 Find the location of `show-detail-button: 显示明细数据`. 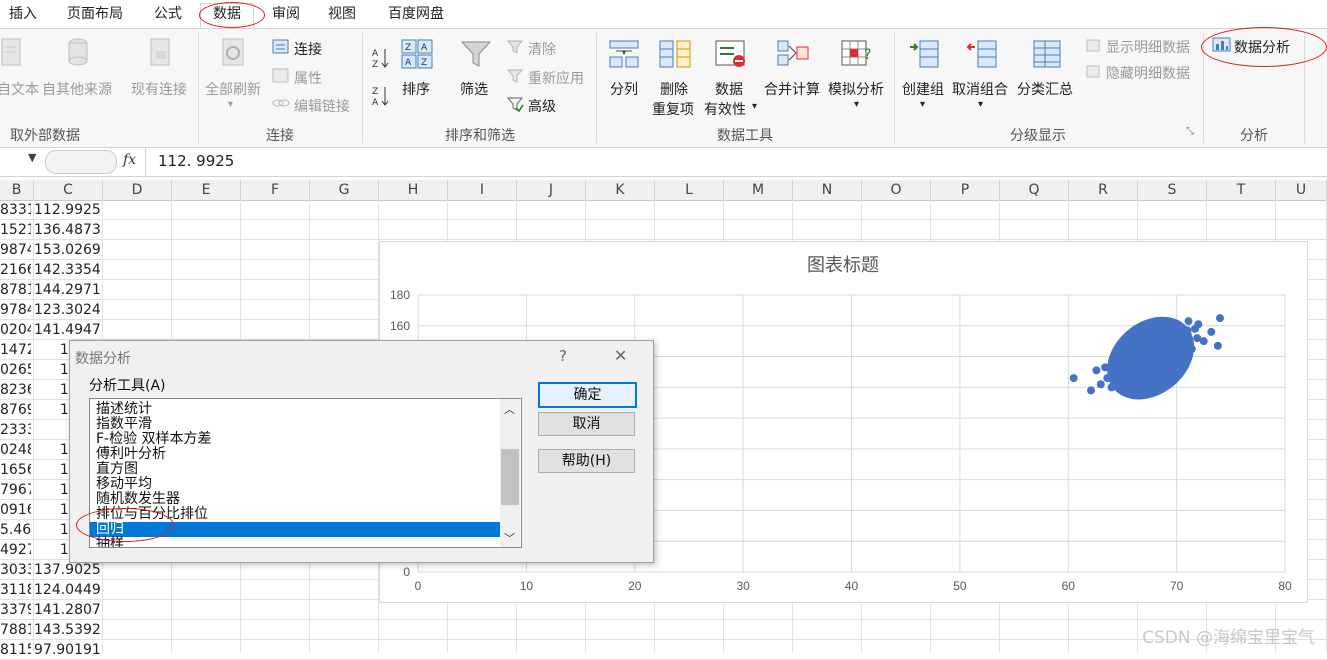

show-detail-button: 显示明细数据 is located at coordinates (1148, 47).